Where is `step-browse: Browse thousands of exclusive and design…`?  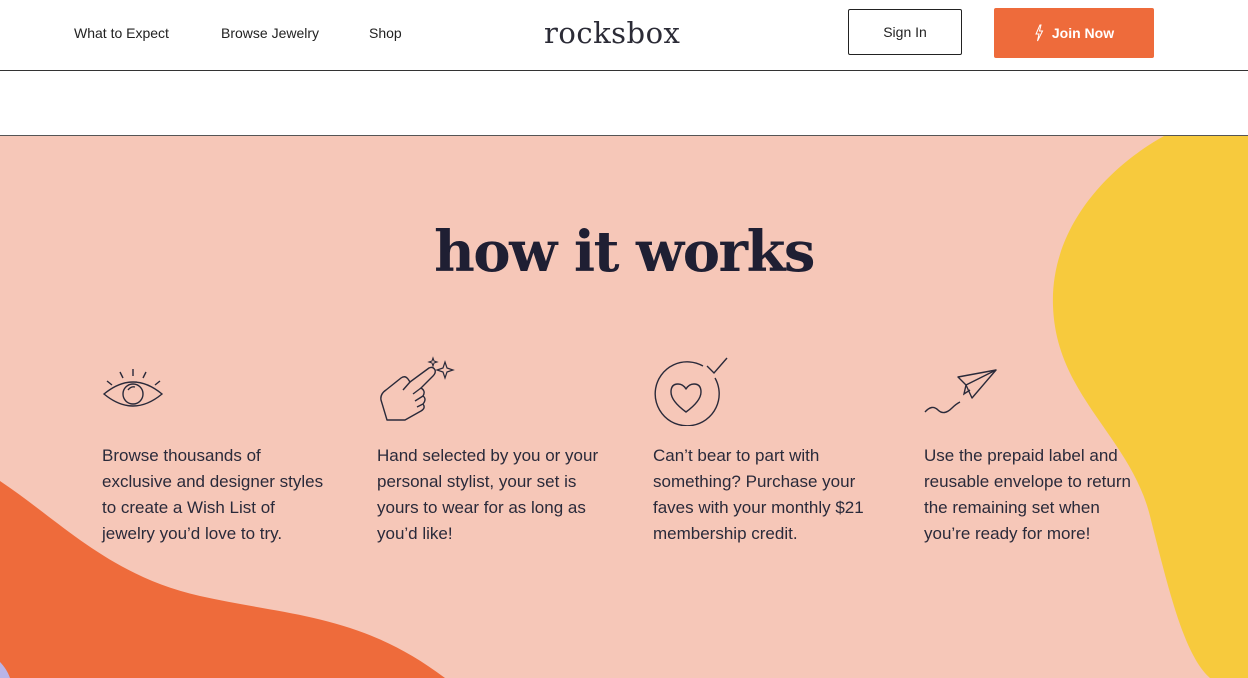 step-browse: Browse thousands of exclusive and design… is located at coordinates (212, 449).